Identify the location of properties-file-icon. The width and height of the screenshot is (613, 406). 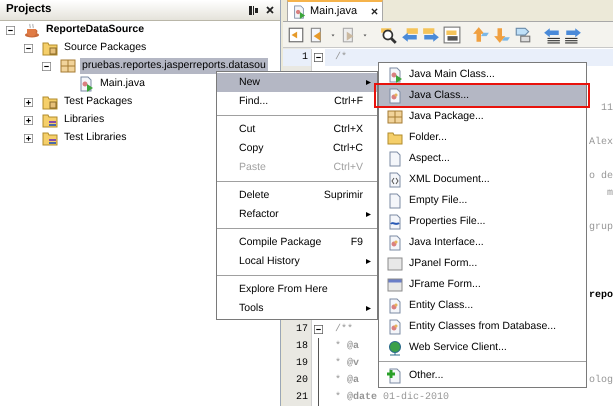
(395, 222).